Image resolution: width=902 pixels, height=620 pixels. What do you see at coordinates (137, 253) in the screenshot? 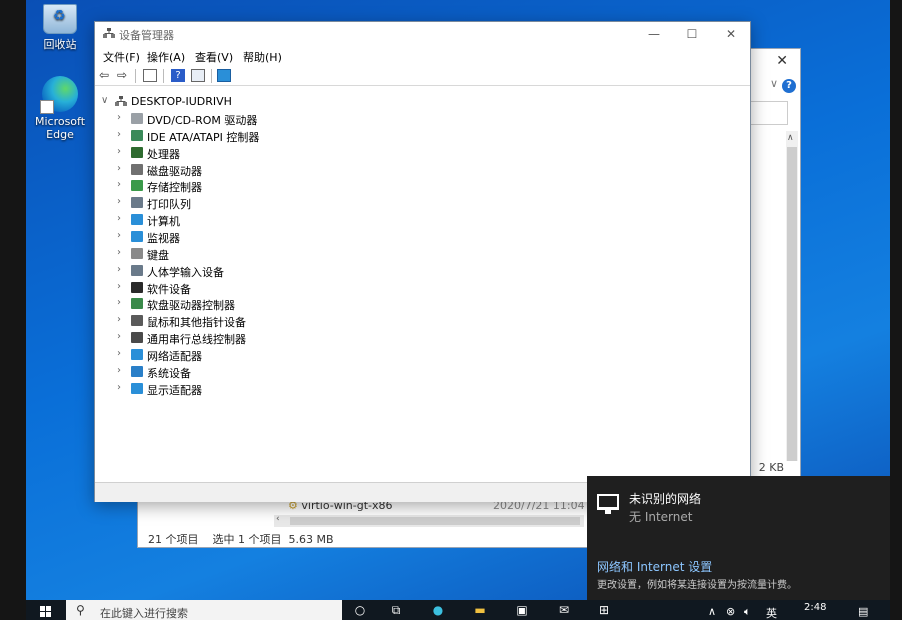
I see `keyboard-icon` at bounding box center [137, 253].